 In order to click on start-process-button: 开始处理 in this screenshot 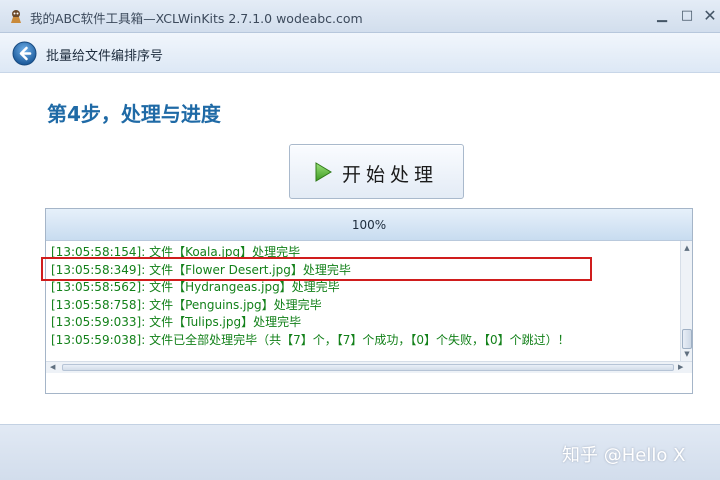, I will do `click(376, 171)`.